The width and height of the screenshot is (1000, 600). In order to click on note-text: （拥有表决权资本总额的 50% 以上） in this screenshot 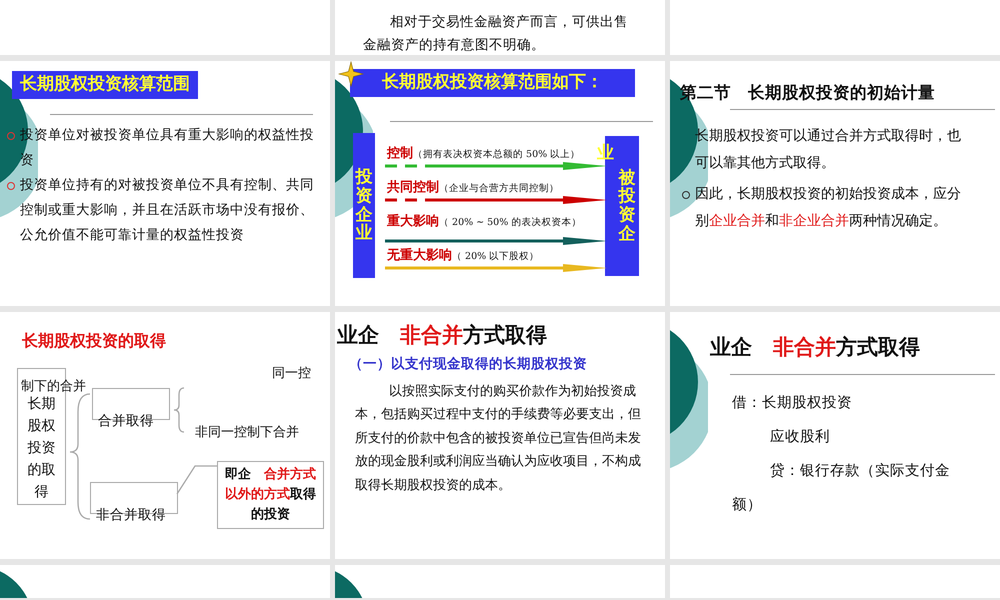, I will do `click(496, 154)`.